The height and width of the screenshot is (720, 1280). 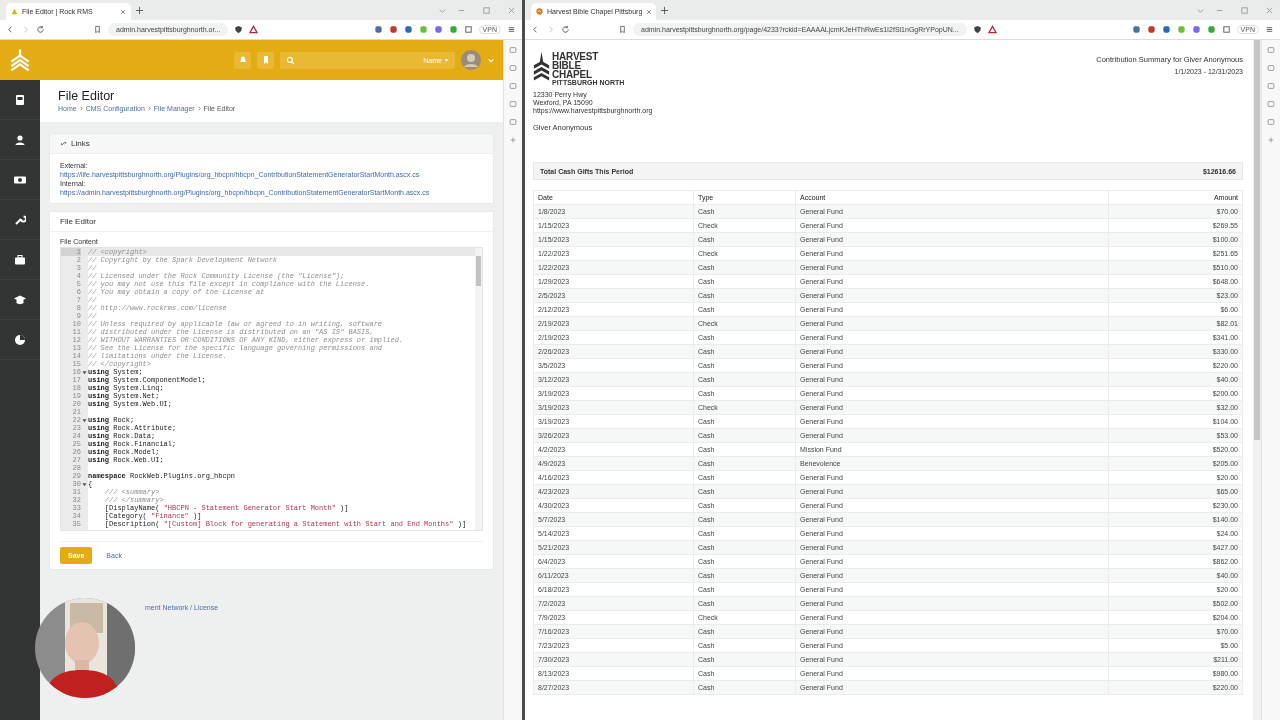 I want to click on link-icon, so click(x=63, y=143).